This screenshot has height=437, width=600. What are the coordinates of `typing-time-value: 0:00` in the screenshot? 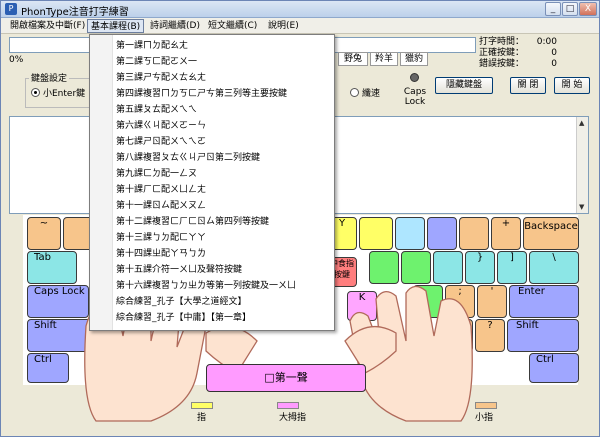 It's located at (546, 42).